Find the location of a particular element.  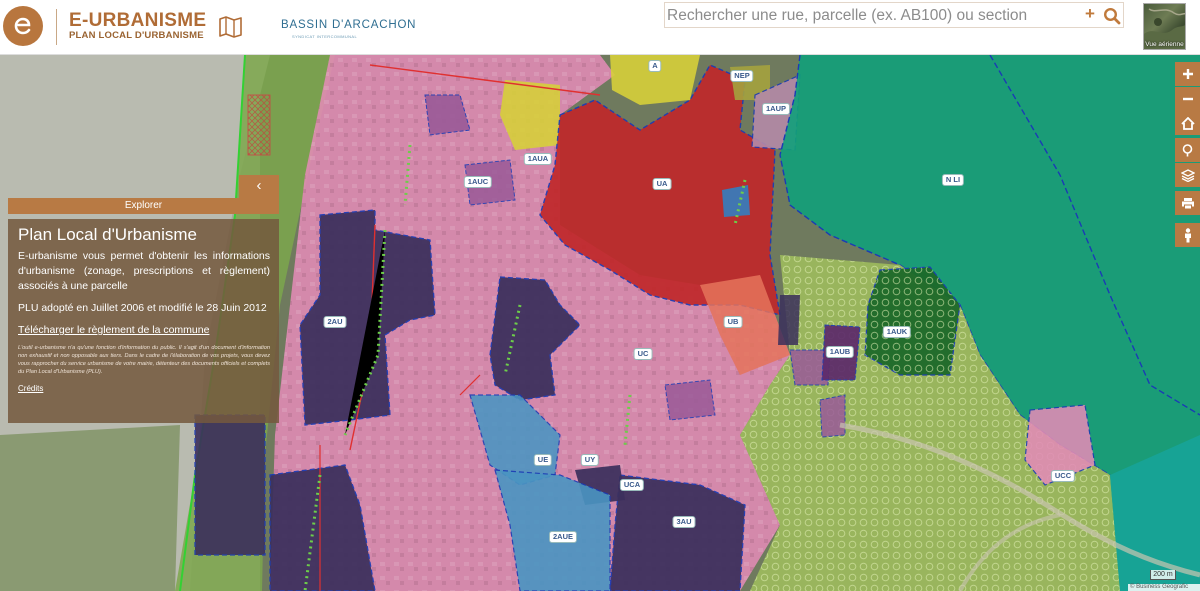

search-icon is located at coordinates (1112, 16).